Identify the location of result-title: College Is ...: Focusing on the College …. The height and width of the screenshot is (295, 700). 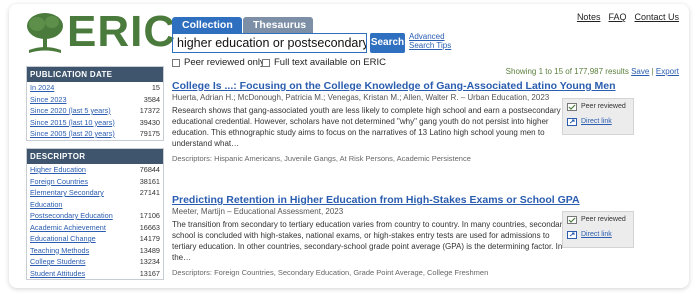
(394, 86).